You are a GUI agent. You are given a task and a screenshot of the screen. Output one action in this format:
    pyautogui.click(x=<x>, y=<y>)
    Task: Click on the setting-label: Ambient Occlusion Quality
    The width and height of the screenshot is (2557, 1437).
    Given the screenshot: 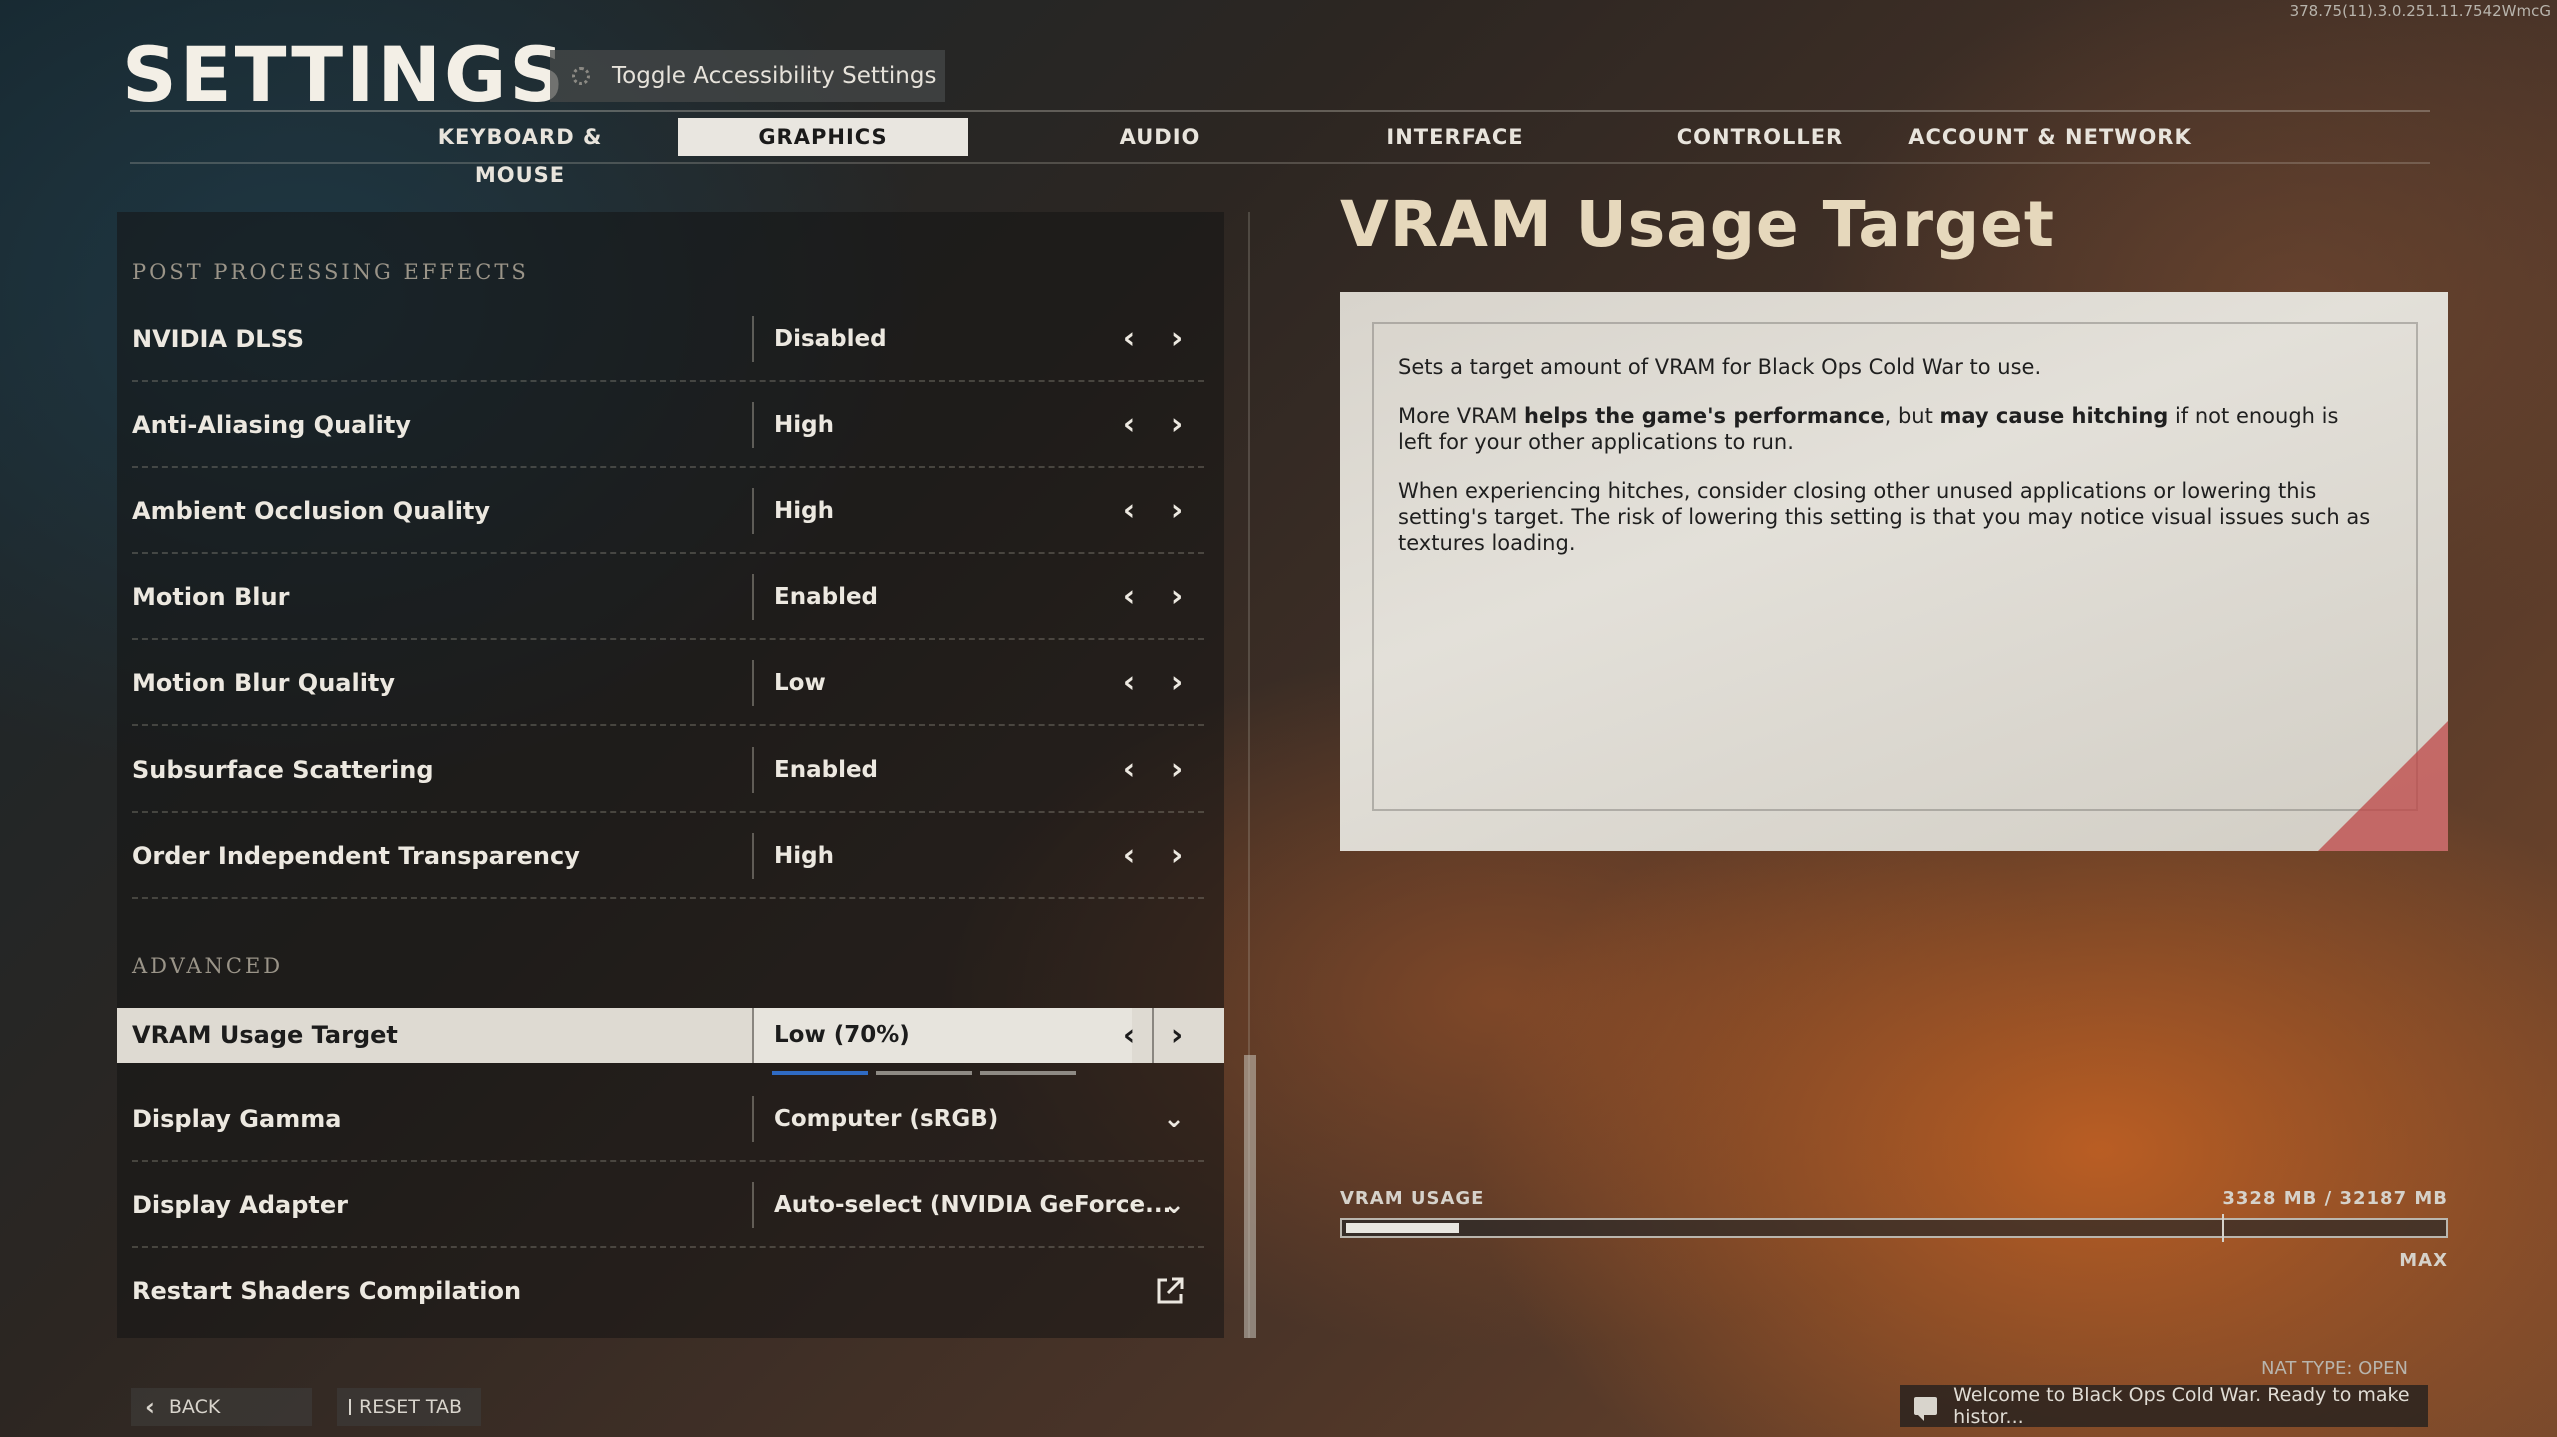 What is the action you would take?
    pyautogui.click(x=311, y=511)
    